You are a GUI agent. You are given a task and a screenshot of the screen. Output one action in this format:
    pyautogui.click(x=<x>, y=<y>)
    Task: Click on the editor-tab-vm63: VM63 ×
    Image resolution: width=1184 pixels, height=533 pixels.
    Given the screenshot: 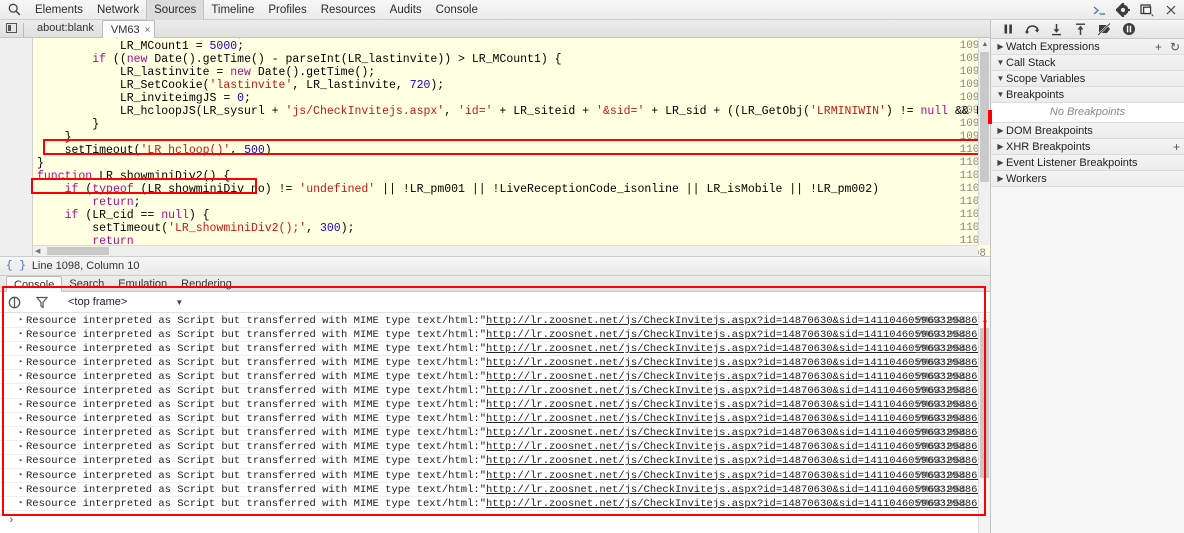 What is the action you would take?
    pyautogui.click(x=128, y=29)
    